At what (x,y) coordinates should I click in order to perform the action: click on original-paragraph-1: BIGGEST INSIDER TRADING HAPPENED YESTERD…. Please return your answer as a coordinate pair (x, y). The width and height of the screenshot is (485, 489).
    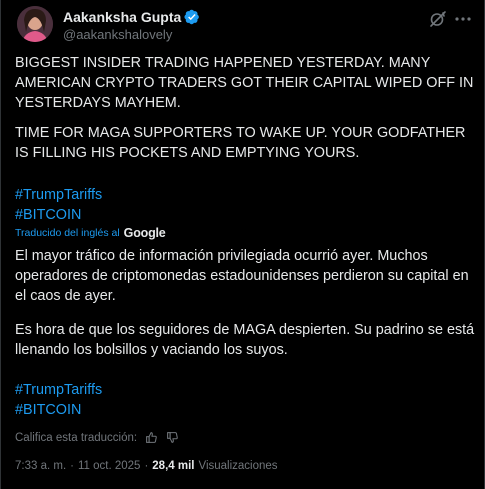
    Looking at the image, I should click on (244, 83).